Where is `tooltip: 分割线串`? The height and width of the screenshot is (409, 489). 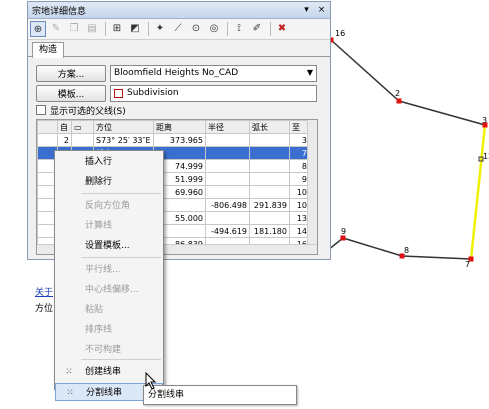 tooltip: 分割线串 is located at coordinates (220, 395).